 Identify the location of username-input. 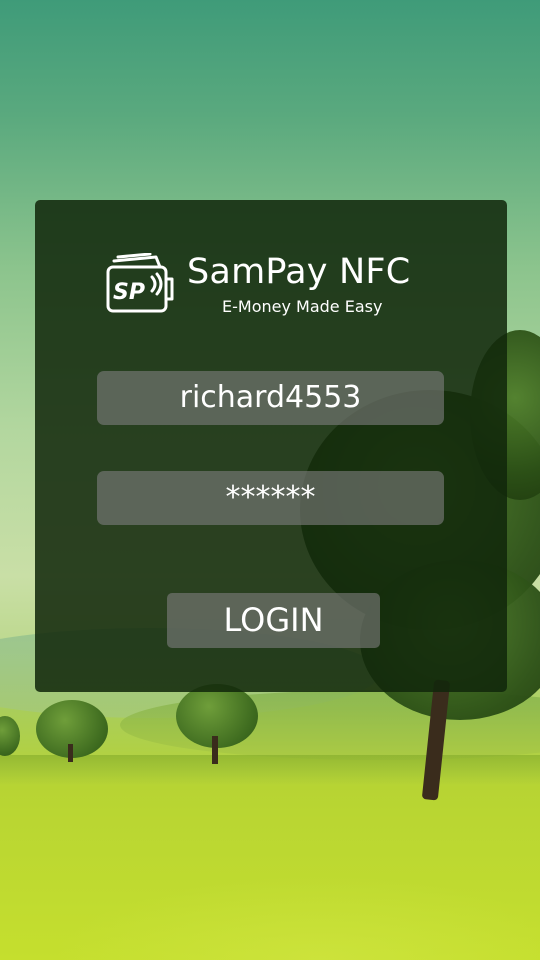
(270, 398).